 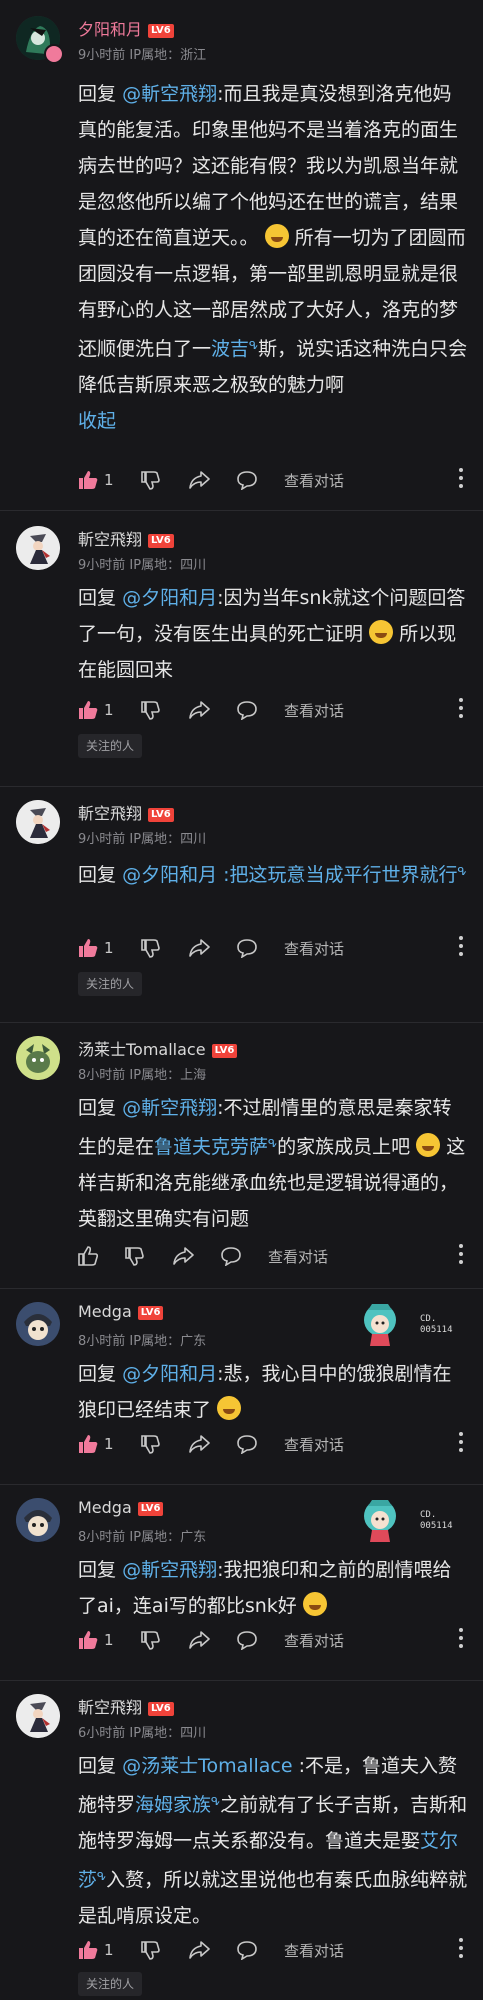 I want to click on comment-meta: 8小时前 IP属地：上海, so click(x=142, y=1075).